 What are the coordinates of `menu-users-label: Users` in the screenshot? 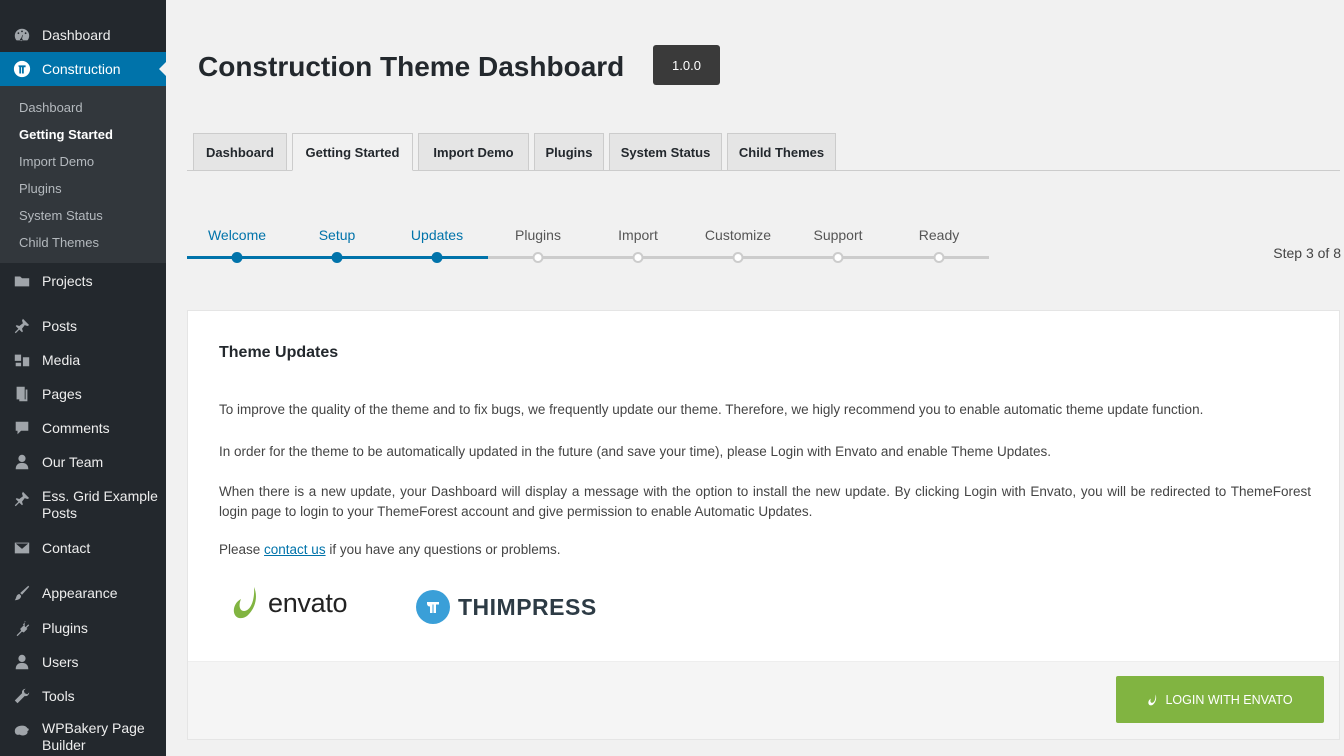 It's located at (60, 661).